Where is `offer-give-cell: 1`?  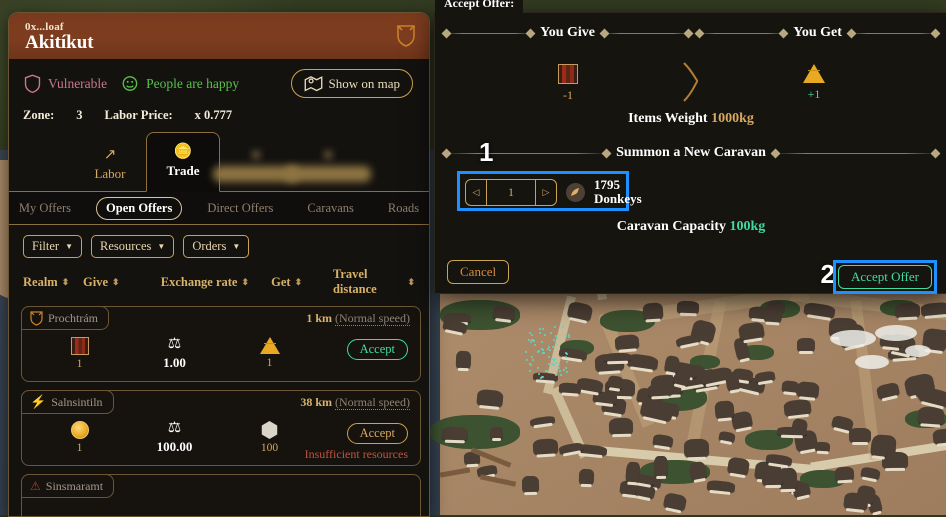
offer-give-cell: 1 is located at coordinates (79, 353).